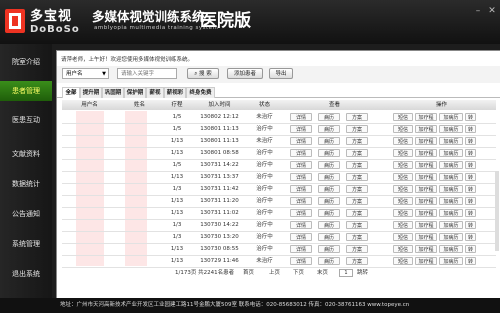  What do you see at coordinates (135, 92) in the screenshot?
I see `tab-protect: 保护期` at bounding box center [135, 92].